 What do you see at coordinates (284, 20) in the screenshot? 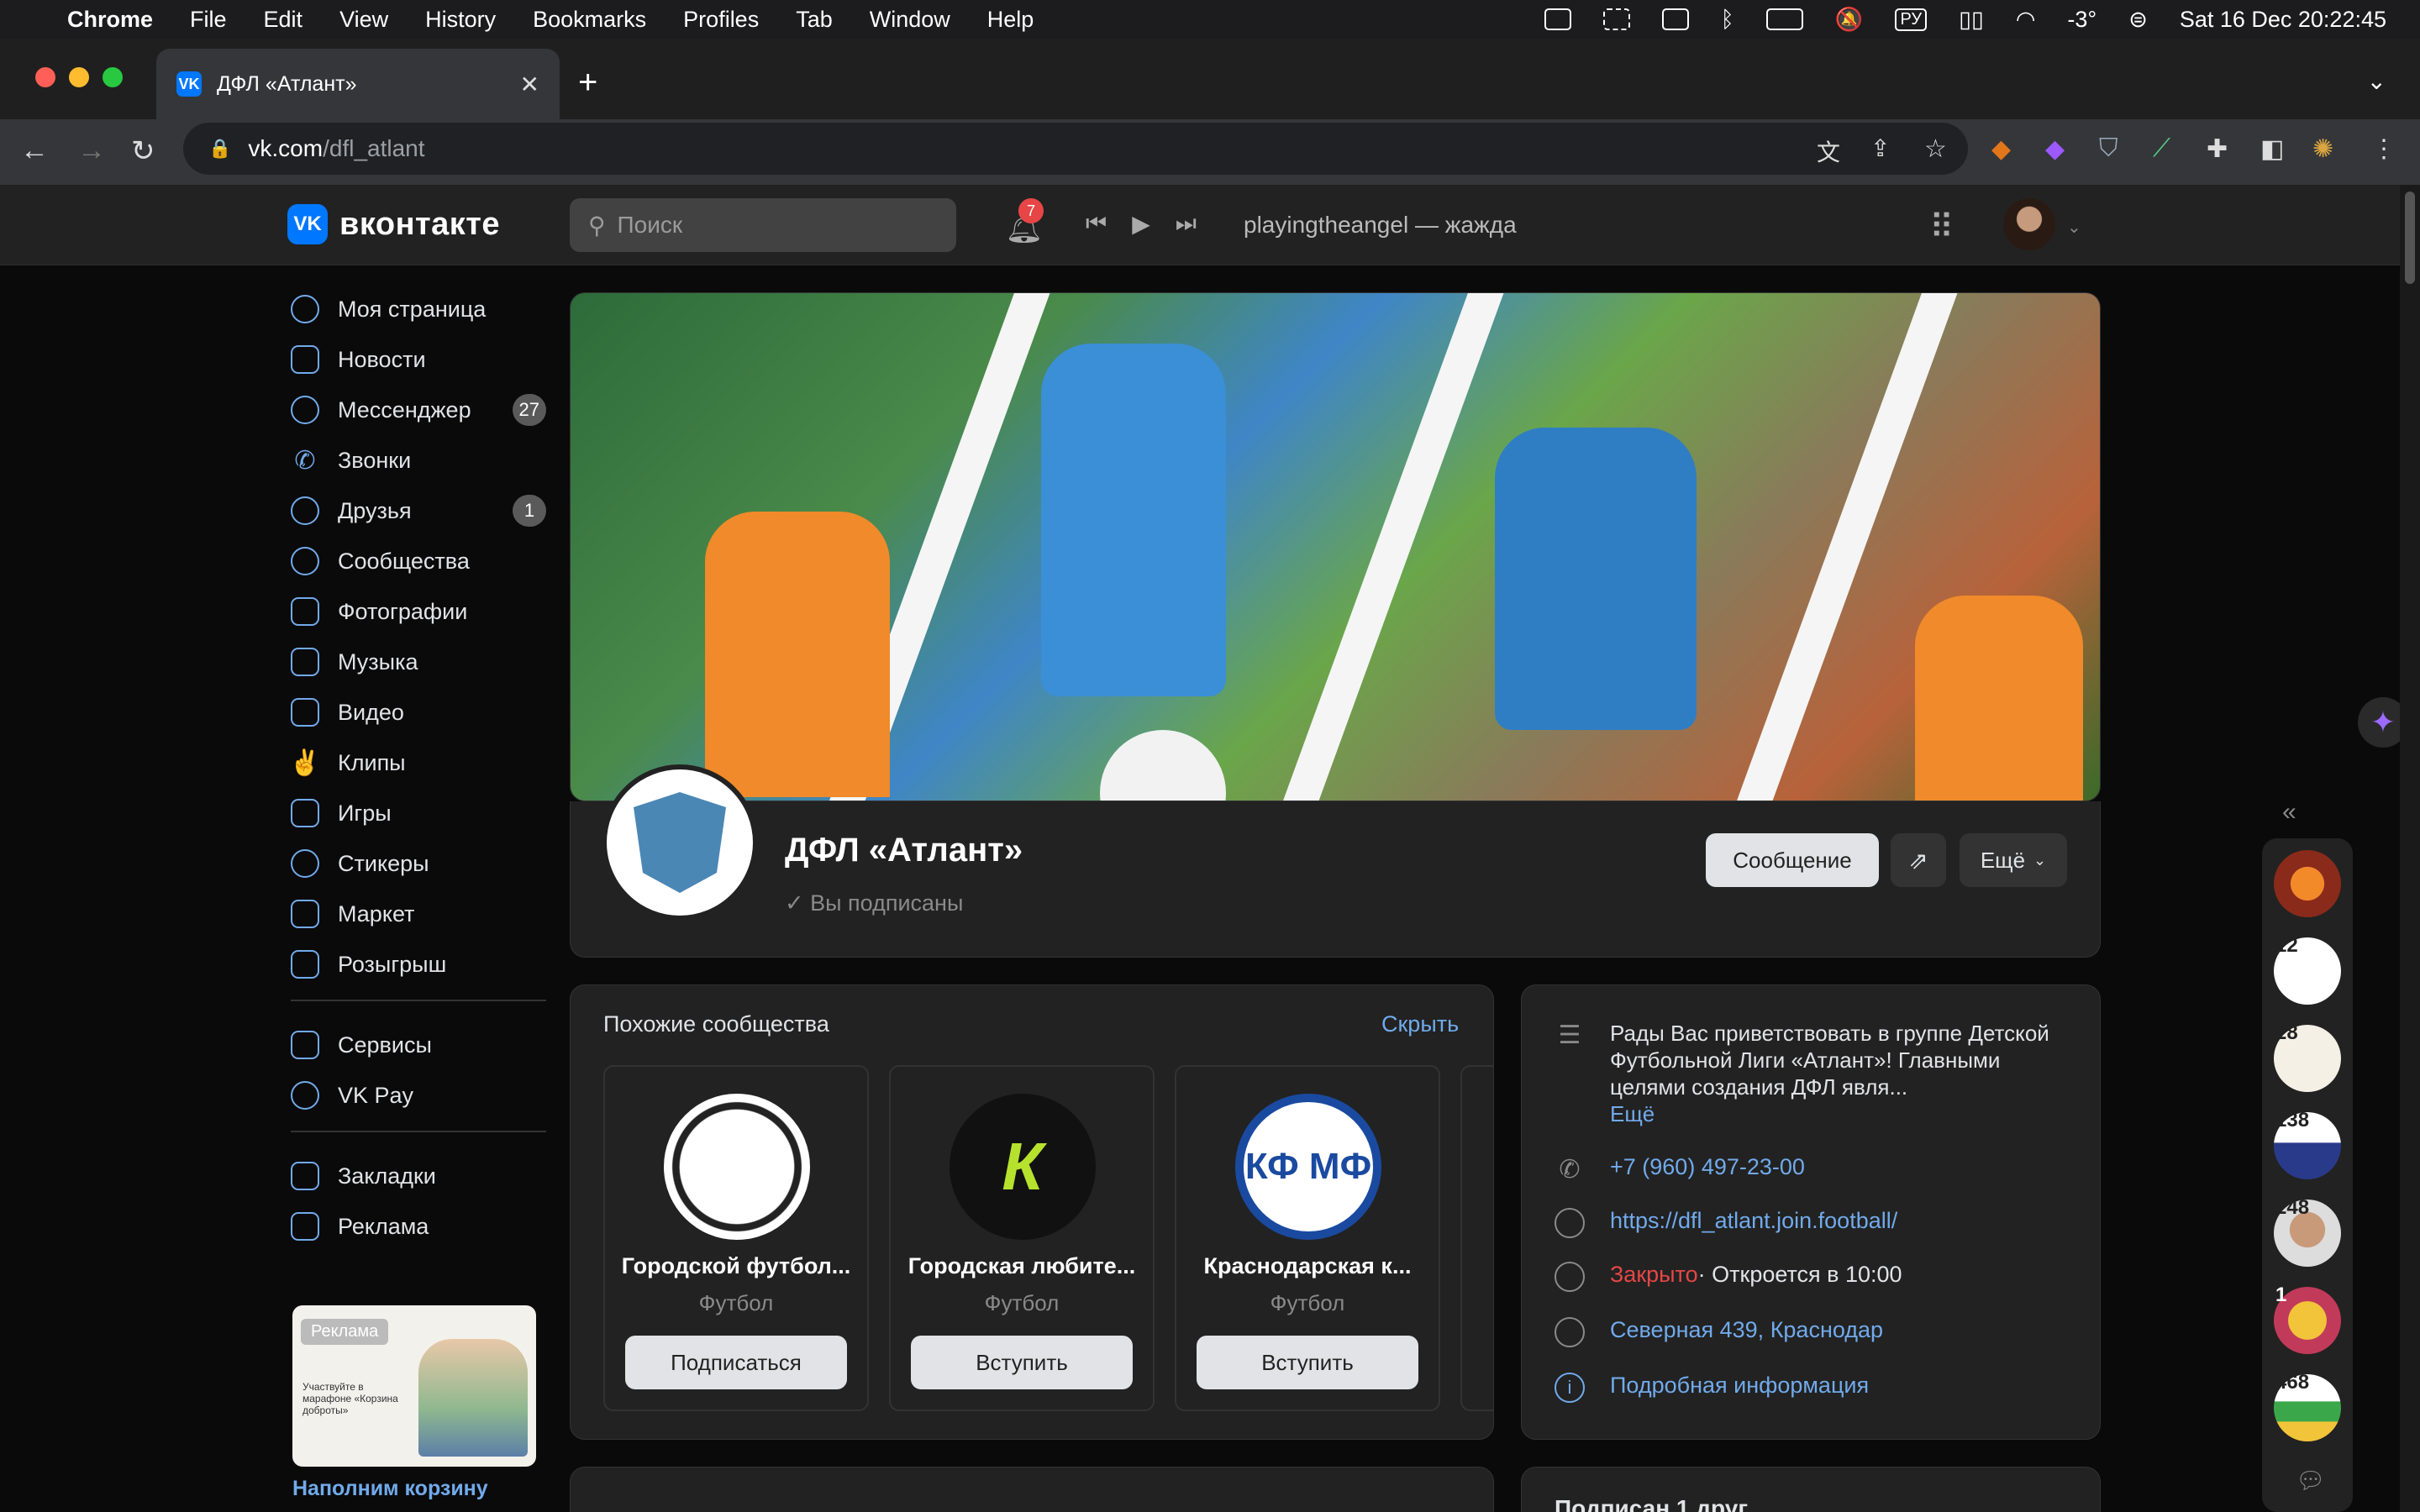
I see `menu-edit: Edit` at bounding box center [284, 20].